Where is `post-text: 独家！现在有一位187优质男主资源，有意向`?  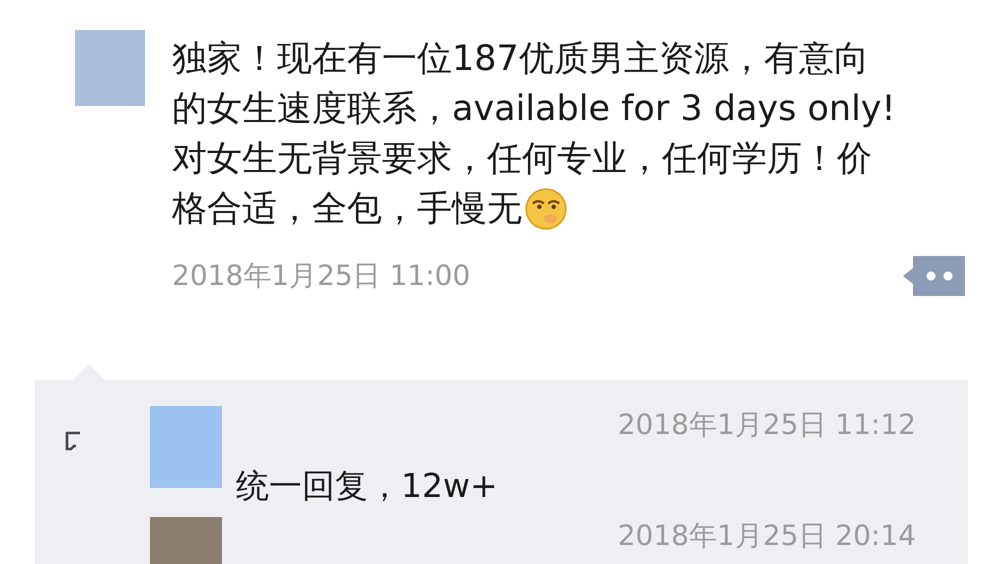
post-text: 独家！现在有一位187优质男主资源，有意向 is located at coordinates (520, 59).